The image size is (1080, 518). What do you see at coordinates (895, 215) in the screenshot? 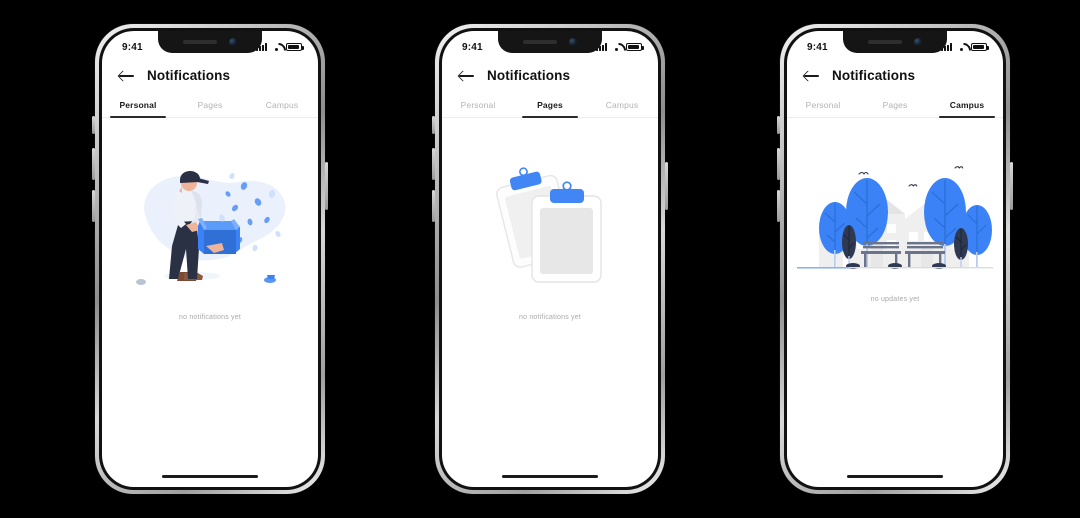
I see `campus-park-illustration` at bounding box center [895, 215].